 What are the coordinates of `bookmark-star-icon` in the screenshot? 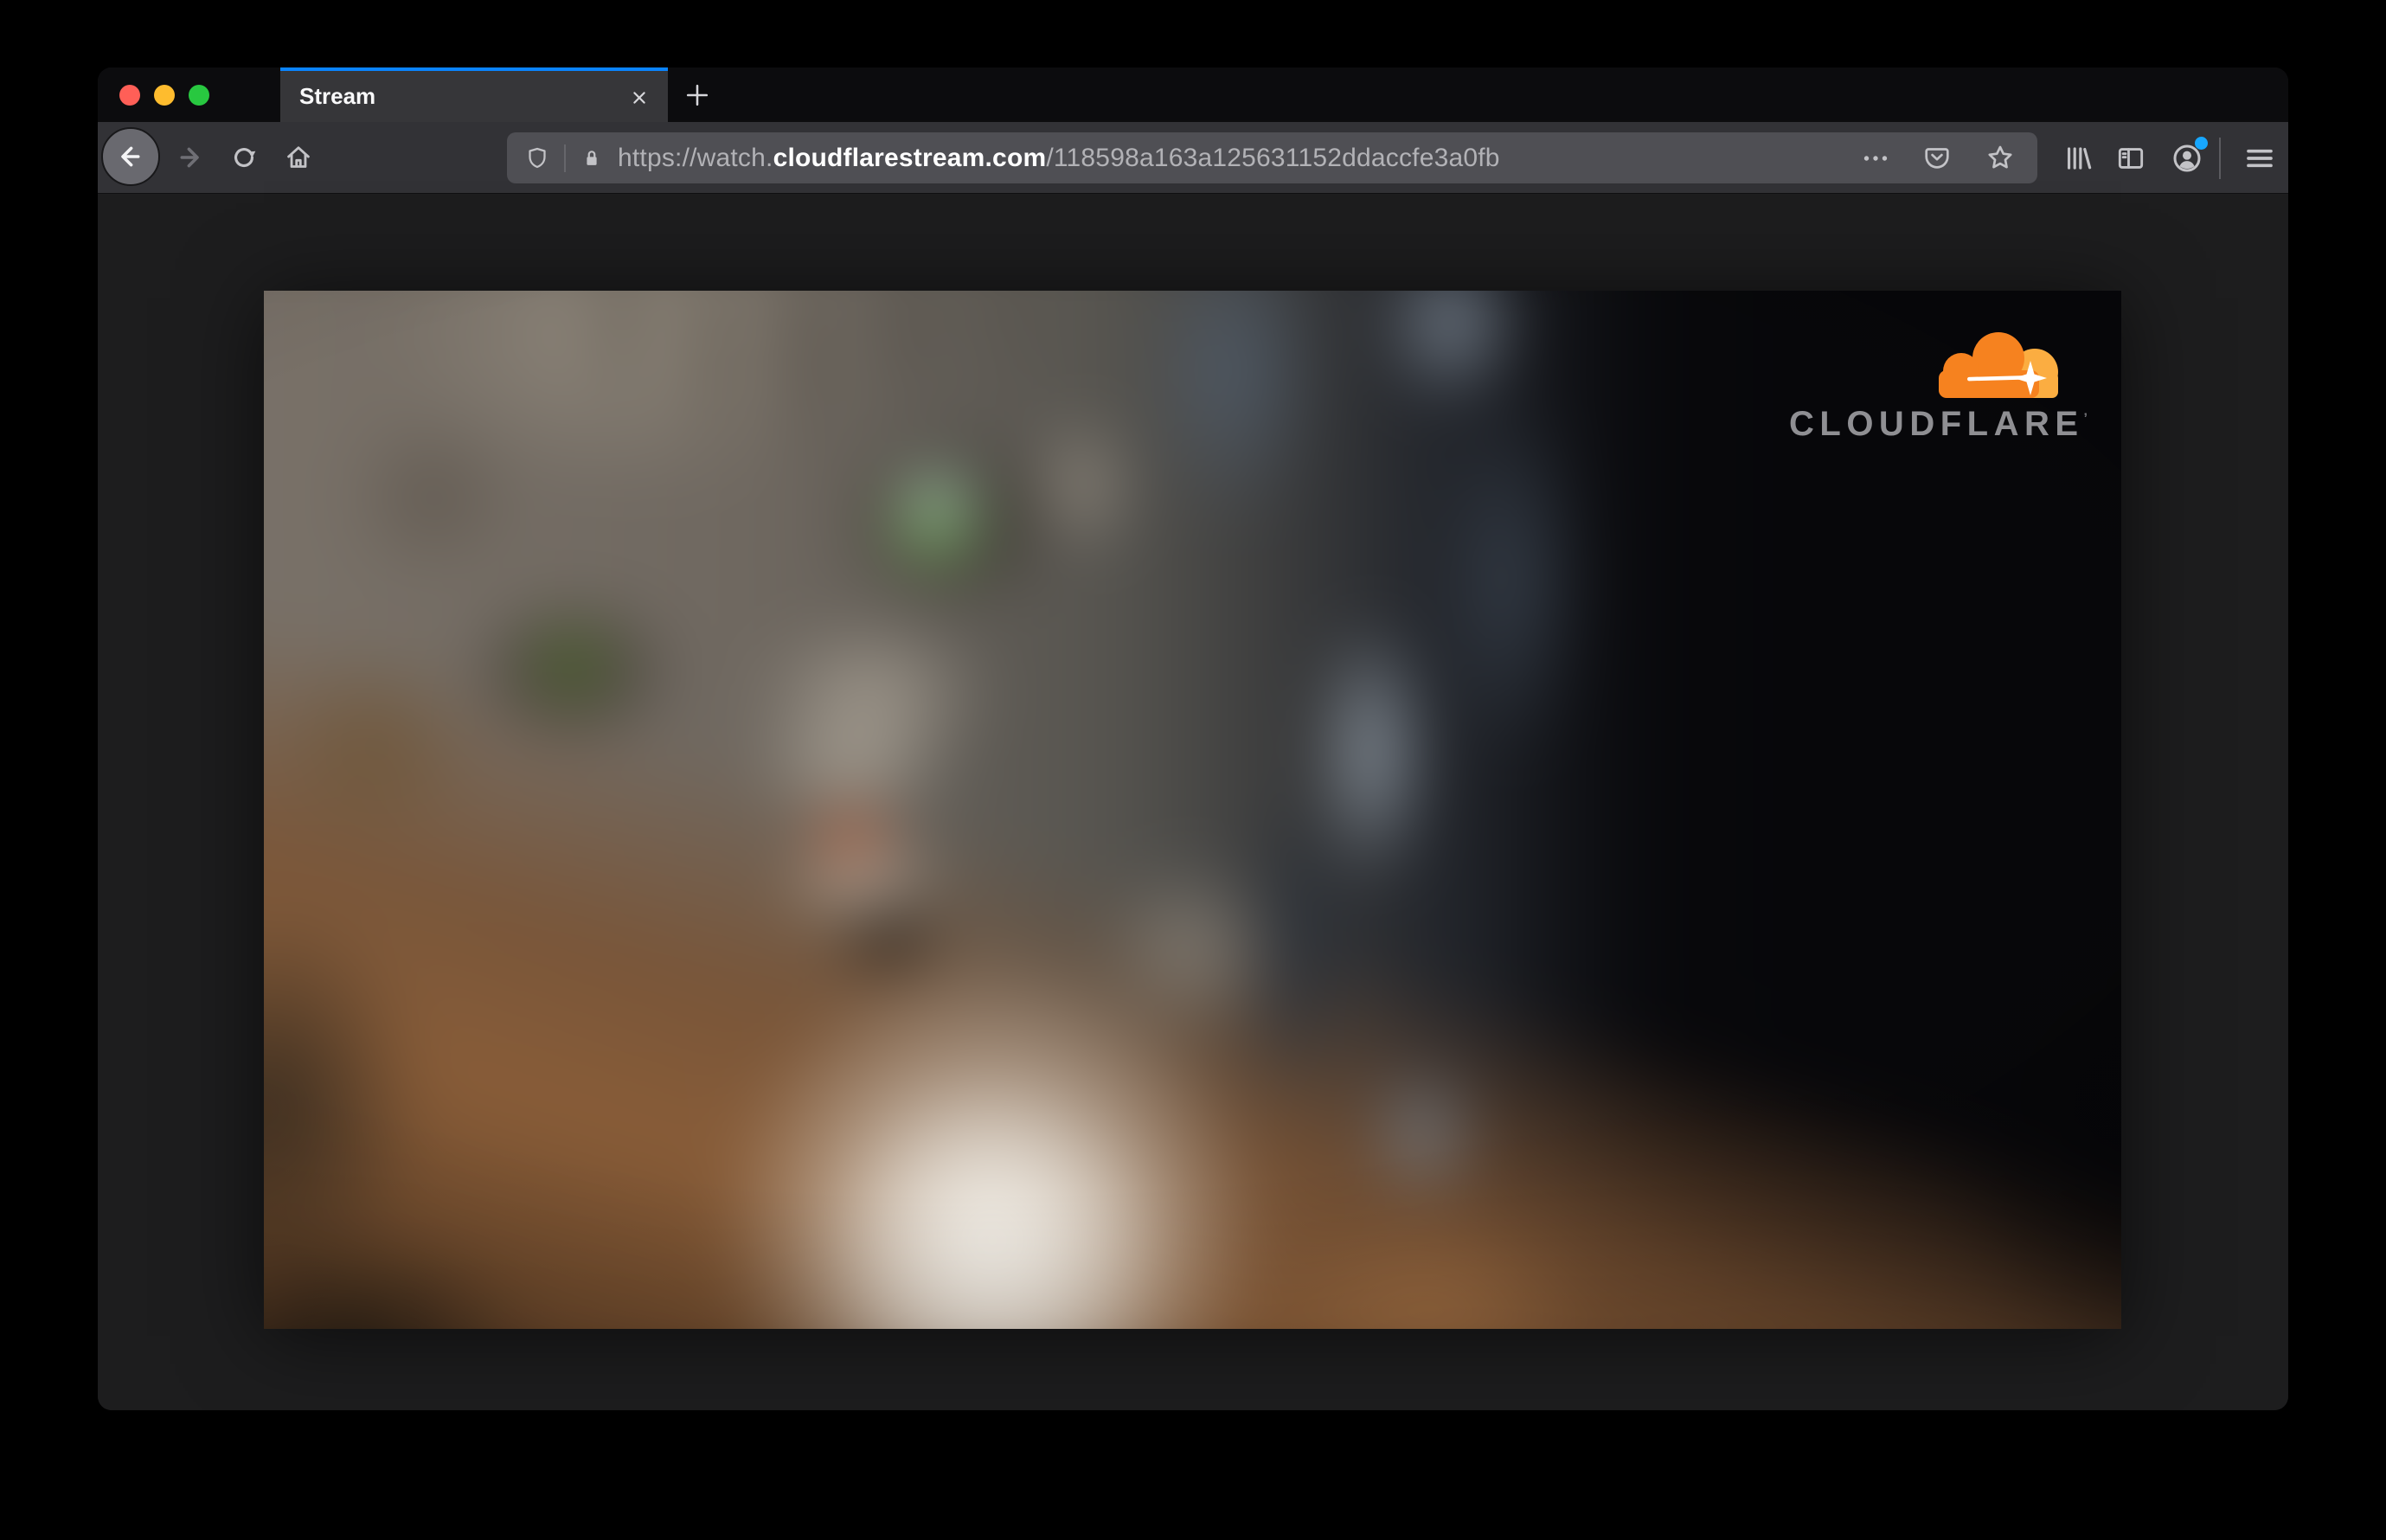 It's located at (2001, 158).